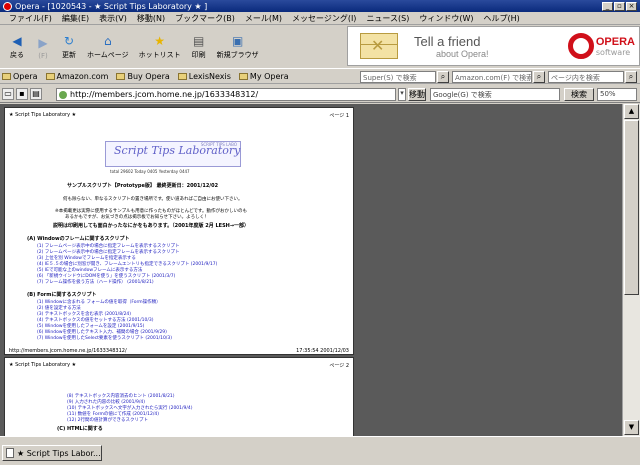 This screenshot has height=465, width=640. Describe the element at coordinates (462, 53) in the screenshot. I see `ad-tagline-2: about Opera!` at that location.